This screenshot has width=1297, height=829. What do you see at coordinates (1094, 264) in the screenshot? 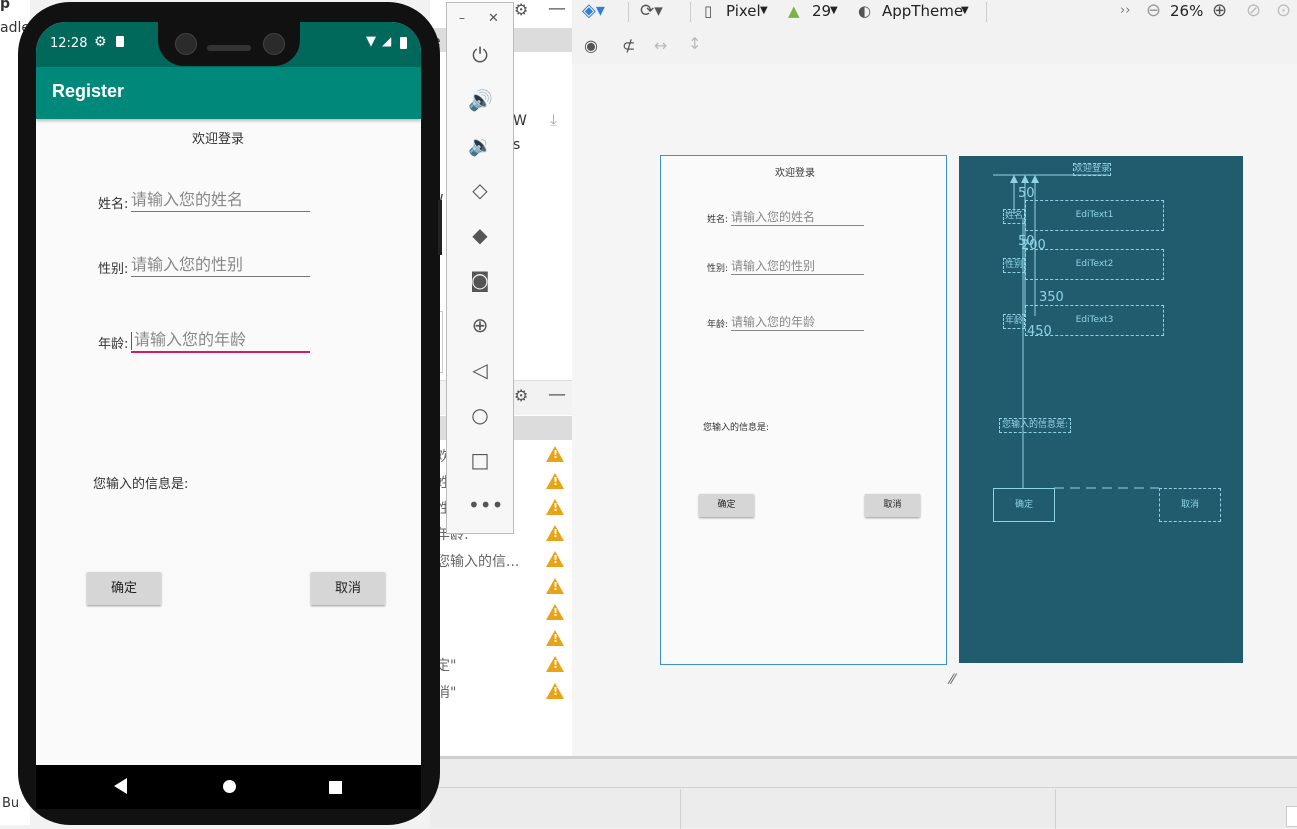
I see `blueprint-edittext-2: EdiText2` at bounding box center [1094, 264].